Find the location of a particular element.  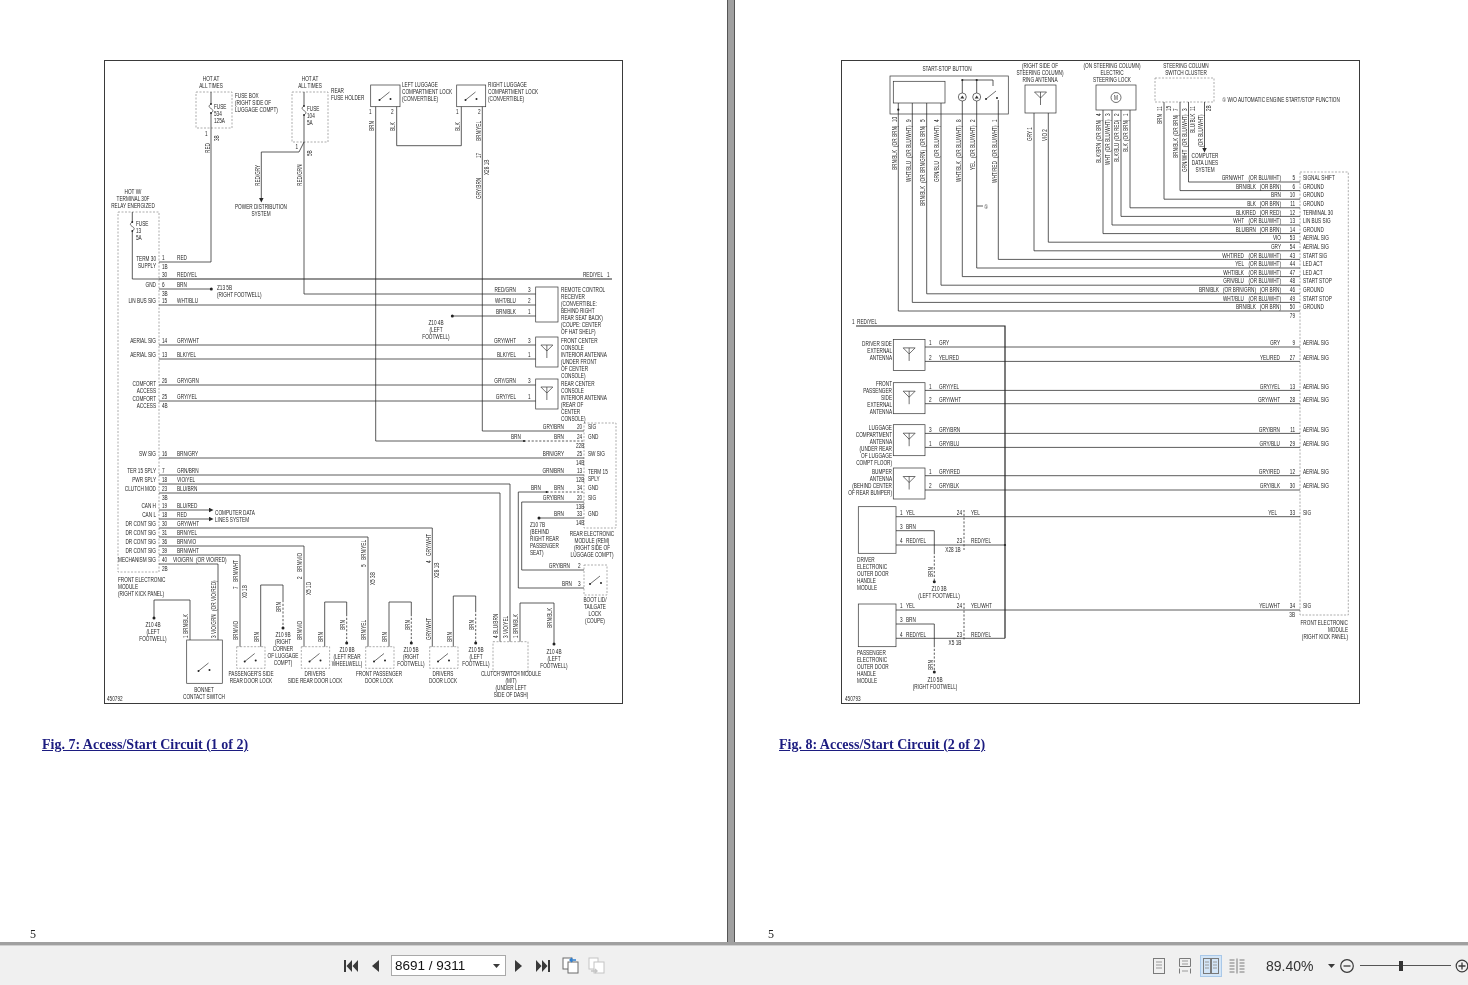

zoom-slider-thumb is located at coordinates (1401, 965).